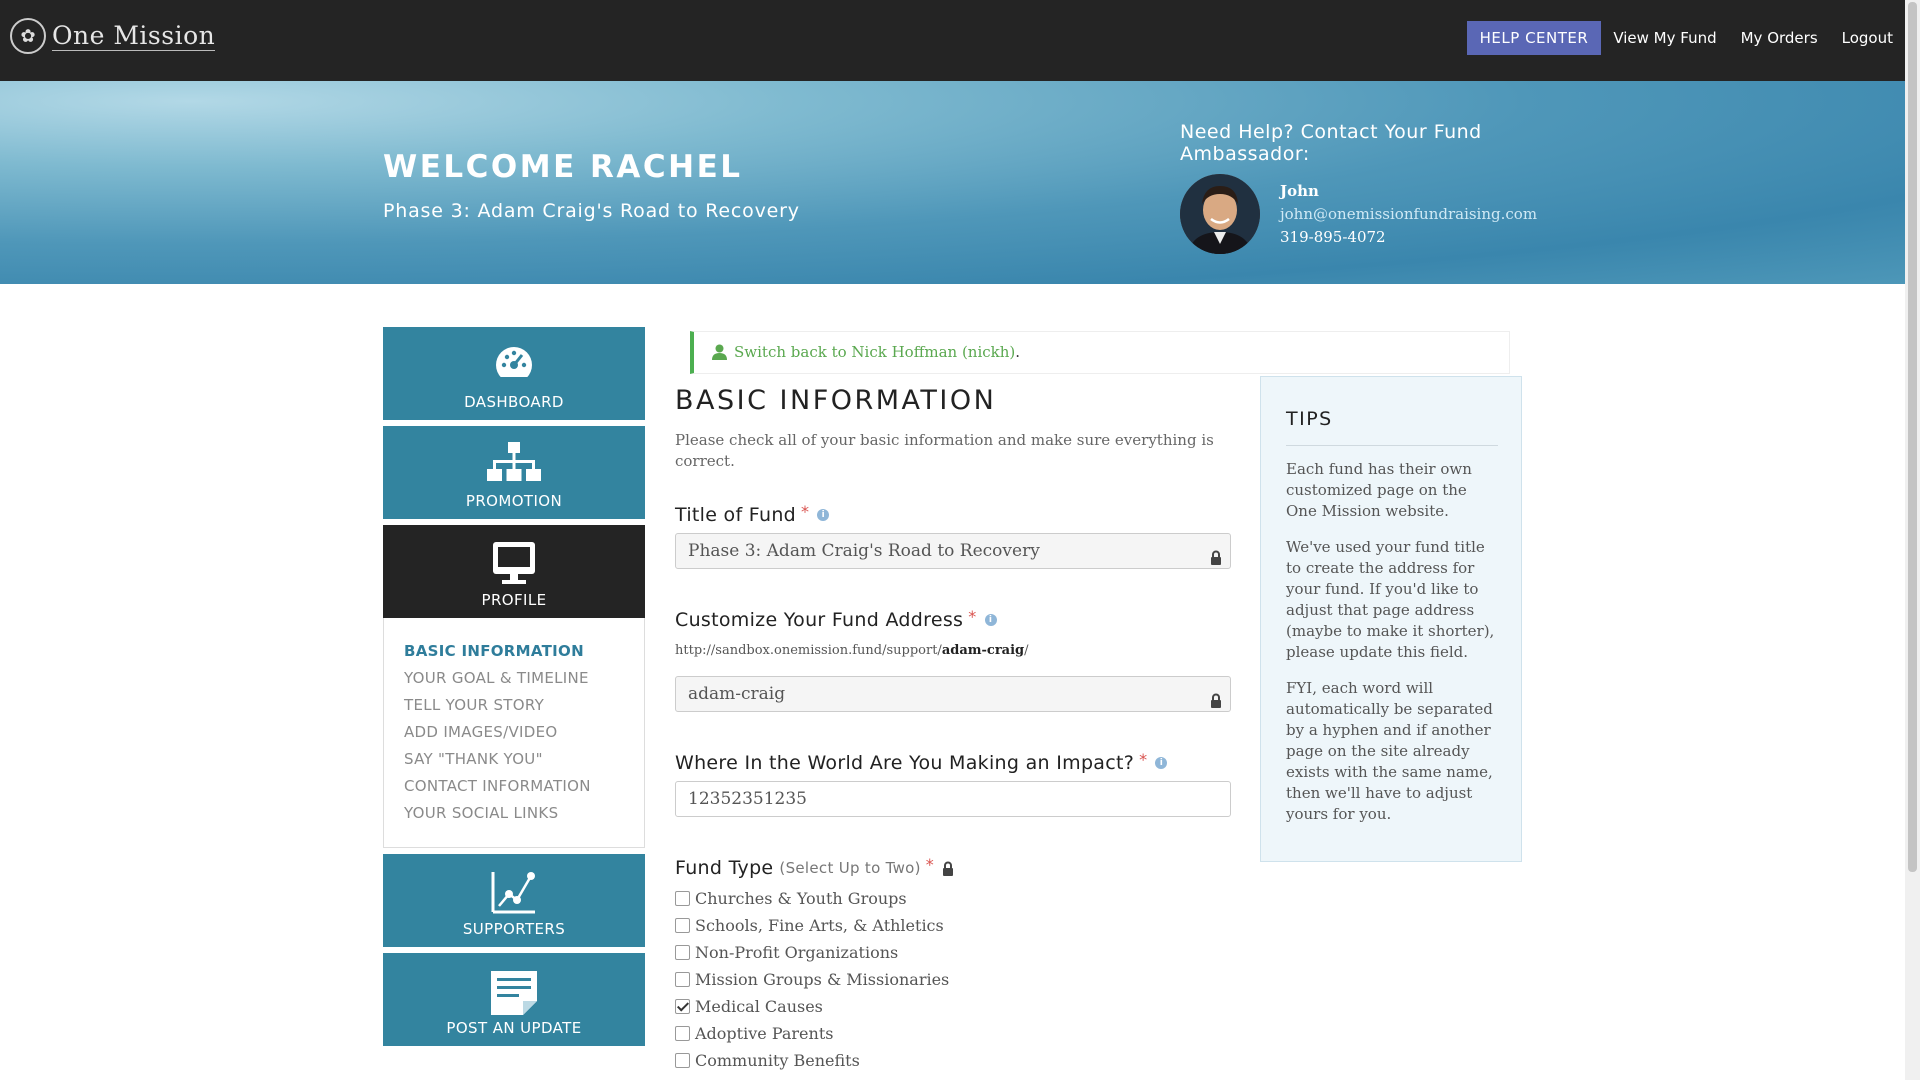 The height and width of the screenshot is (1080, 1920). What do you see at coordinates (1664, 38) in the screenshot?
I see `view-my-fund-link: View My Fund` at bounding box center [1664, 38].